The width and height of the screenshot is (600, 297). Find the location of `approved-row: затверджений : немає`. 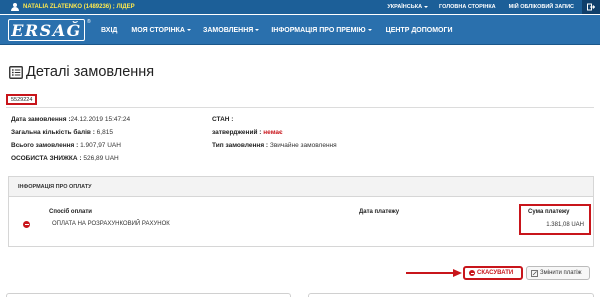

approved-row: затверджений : немає is located at coordinates (247, 132).